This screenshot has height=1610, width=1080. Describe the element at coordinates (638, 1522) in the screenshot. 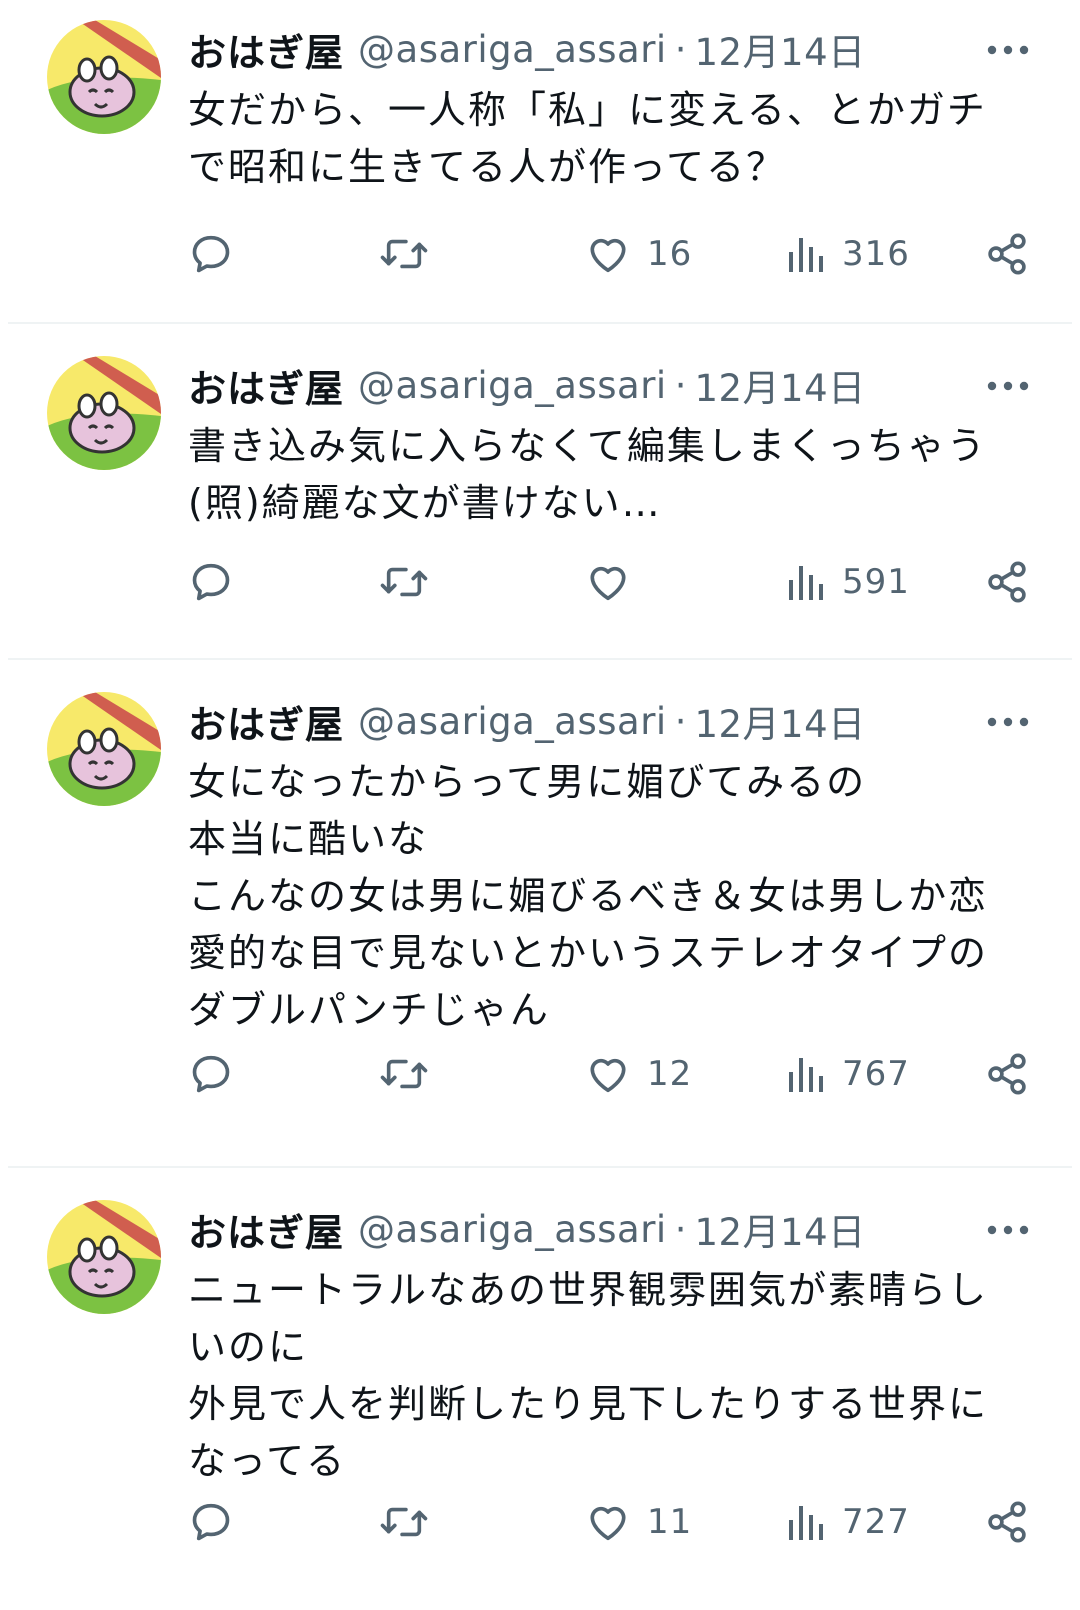

I see `like-button: 11` at that location.